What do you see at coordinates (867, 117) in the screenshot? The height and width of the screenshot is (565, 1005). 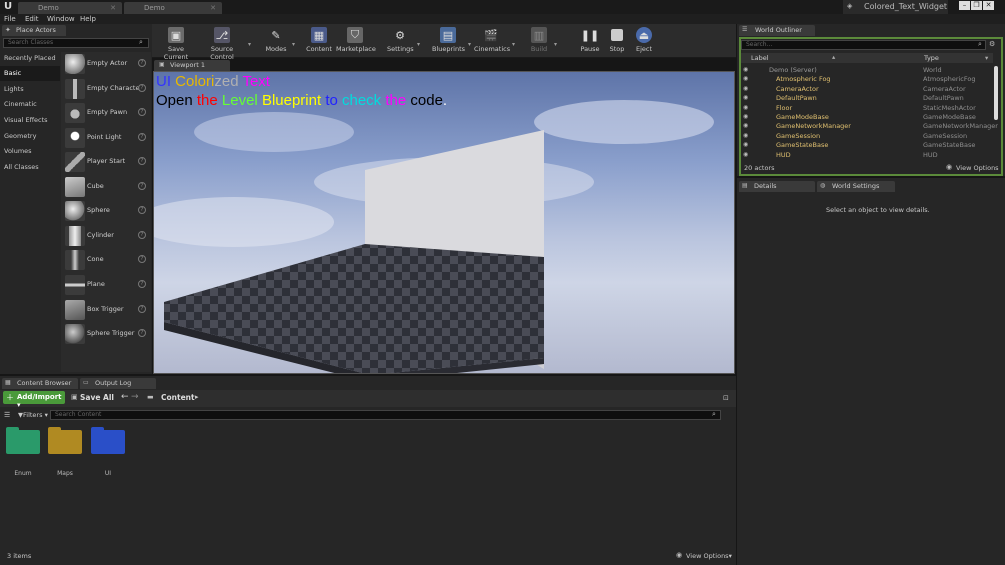 I see `outliner-row: ◉ GameModeBase GameModeBase` at bounding box center [867, 117].